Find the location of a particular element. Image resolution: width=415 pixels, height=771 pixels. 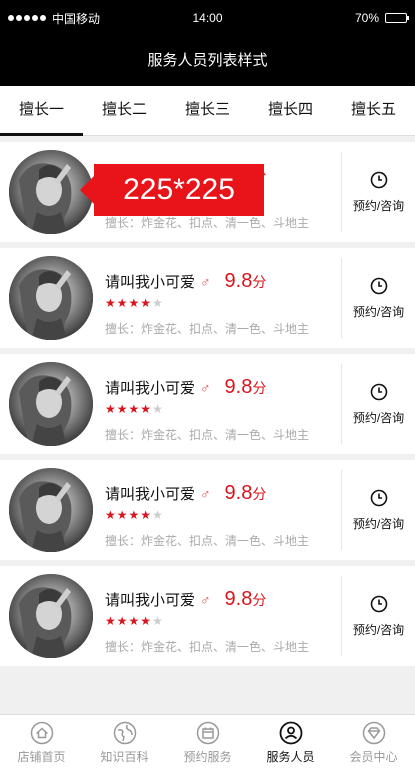

nav-label: 知识百科 is located at coordinates (124, 757).